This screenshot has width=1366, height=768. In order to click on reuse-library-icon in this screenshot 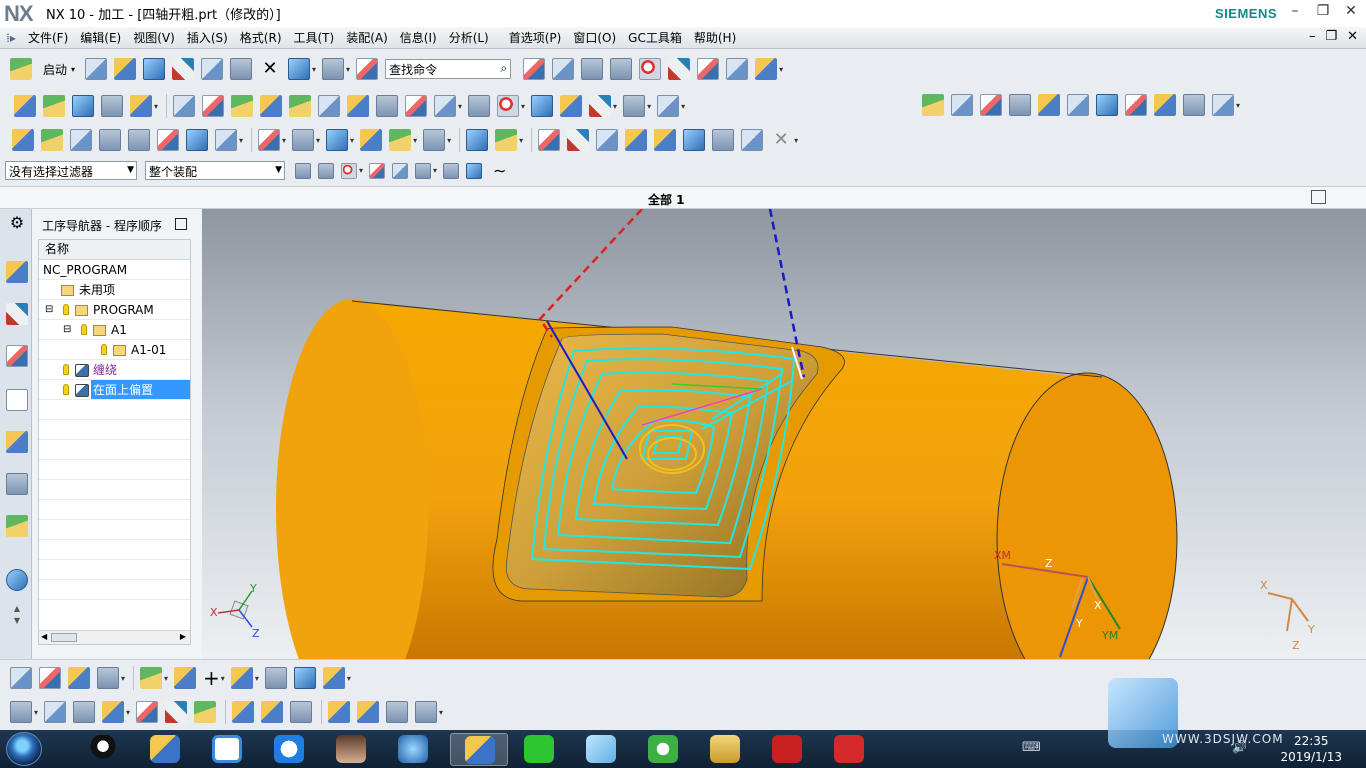, I will do `click(17, 484)`.